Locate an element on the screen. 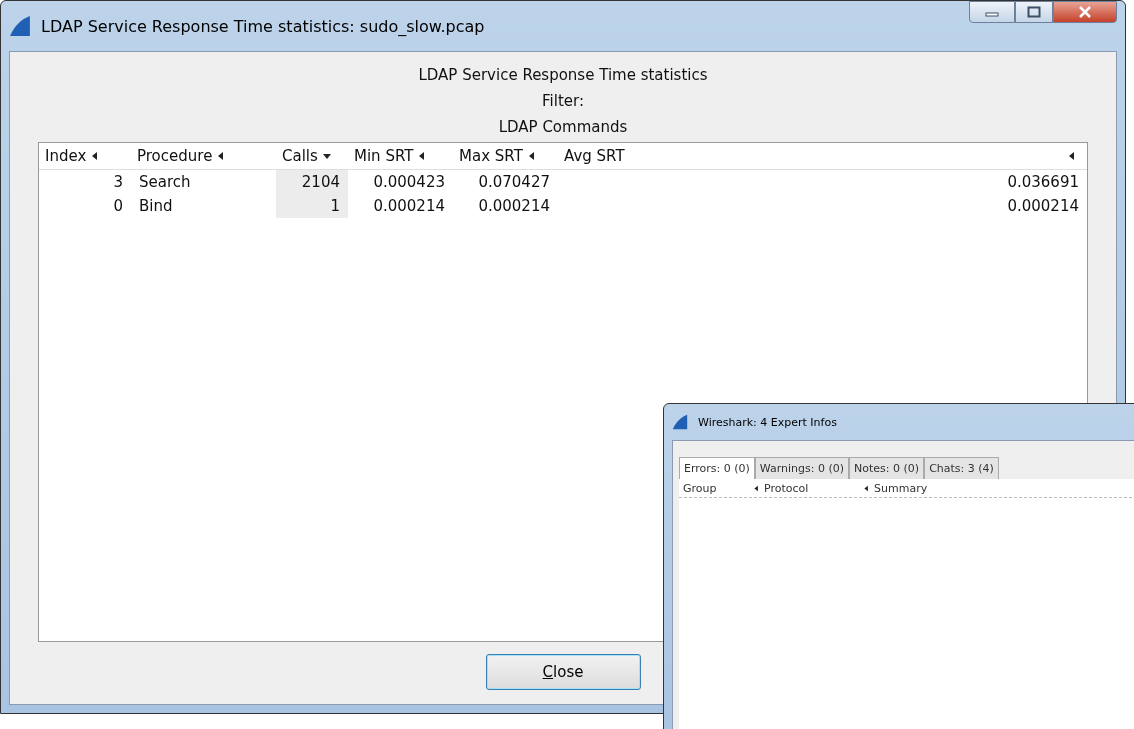  window-title: LDAP Service Response Time statistics: sudo_slow.pcap is located at coordinates (263, 26).